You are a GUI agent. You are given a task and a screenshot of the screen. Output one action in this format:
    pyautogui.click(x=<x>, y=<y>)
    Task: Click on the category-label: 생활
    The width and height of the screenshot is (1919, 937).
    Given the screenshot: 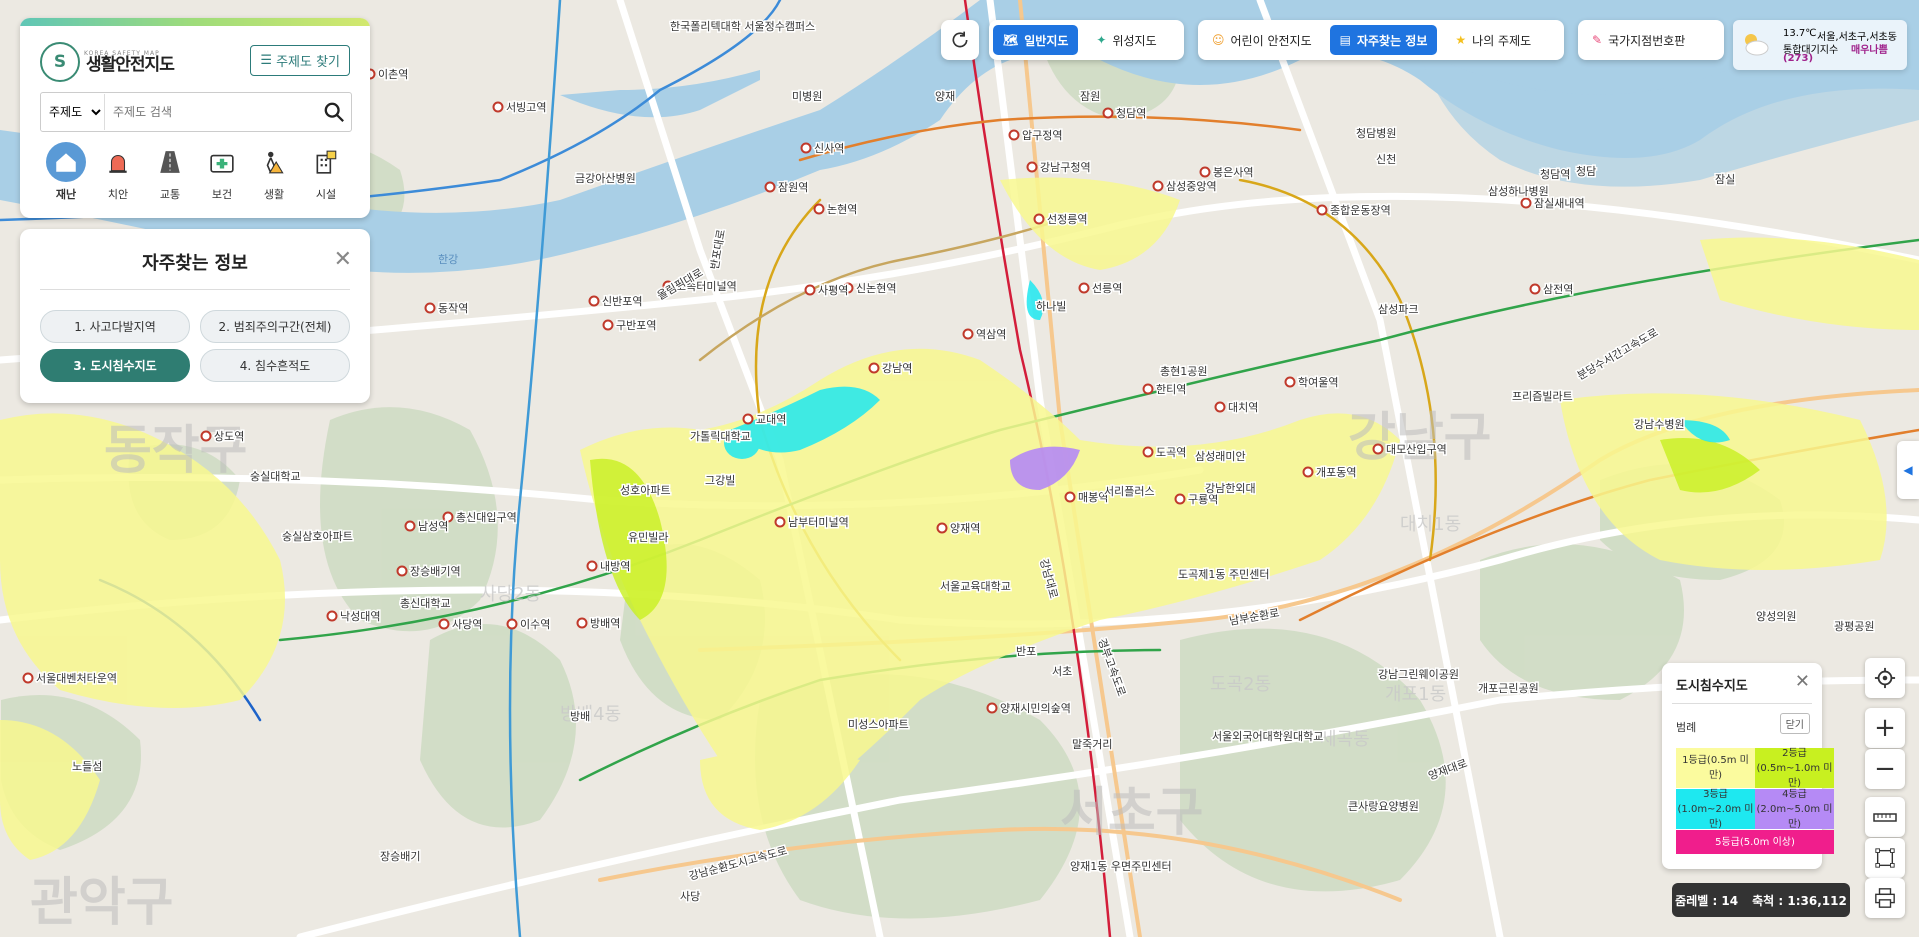 What is the action you would take?
    pyautogui.click(x=274, y=194)
    